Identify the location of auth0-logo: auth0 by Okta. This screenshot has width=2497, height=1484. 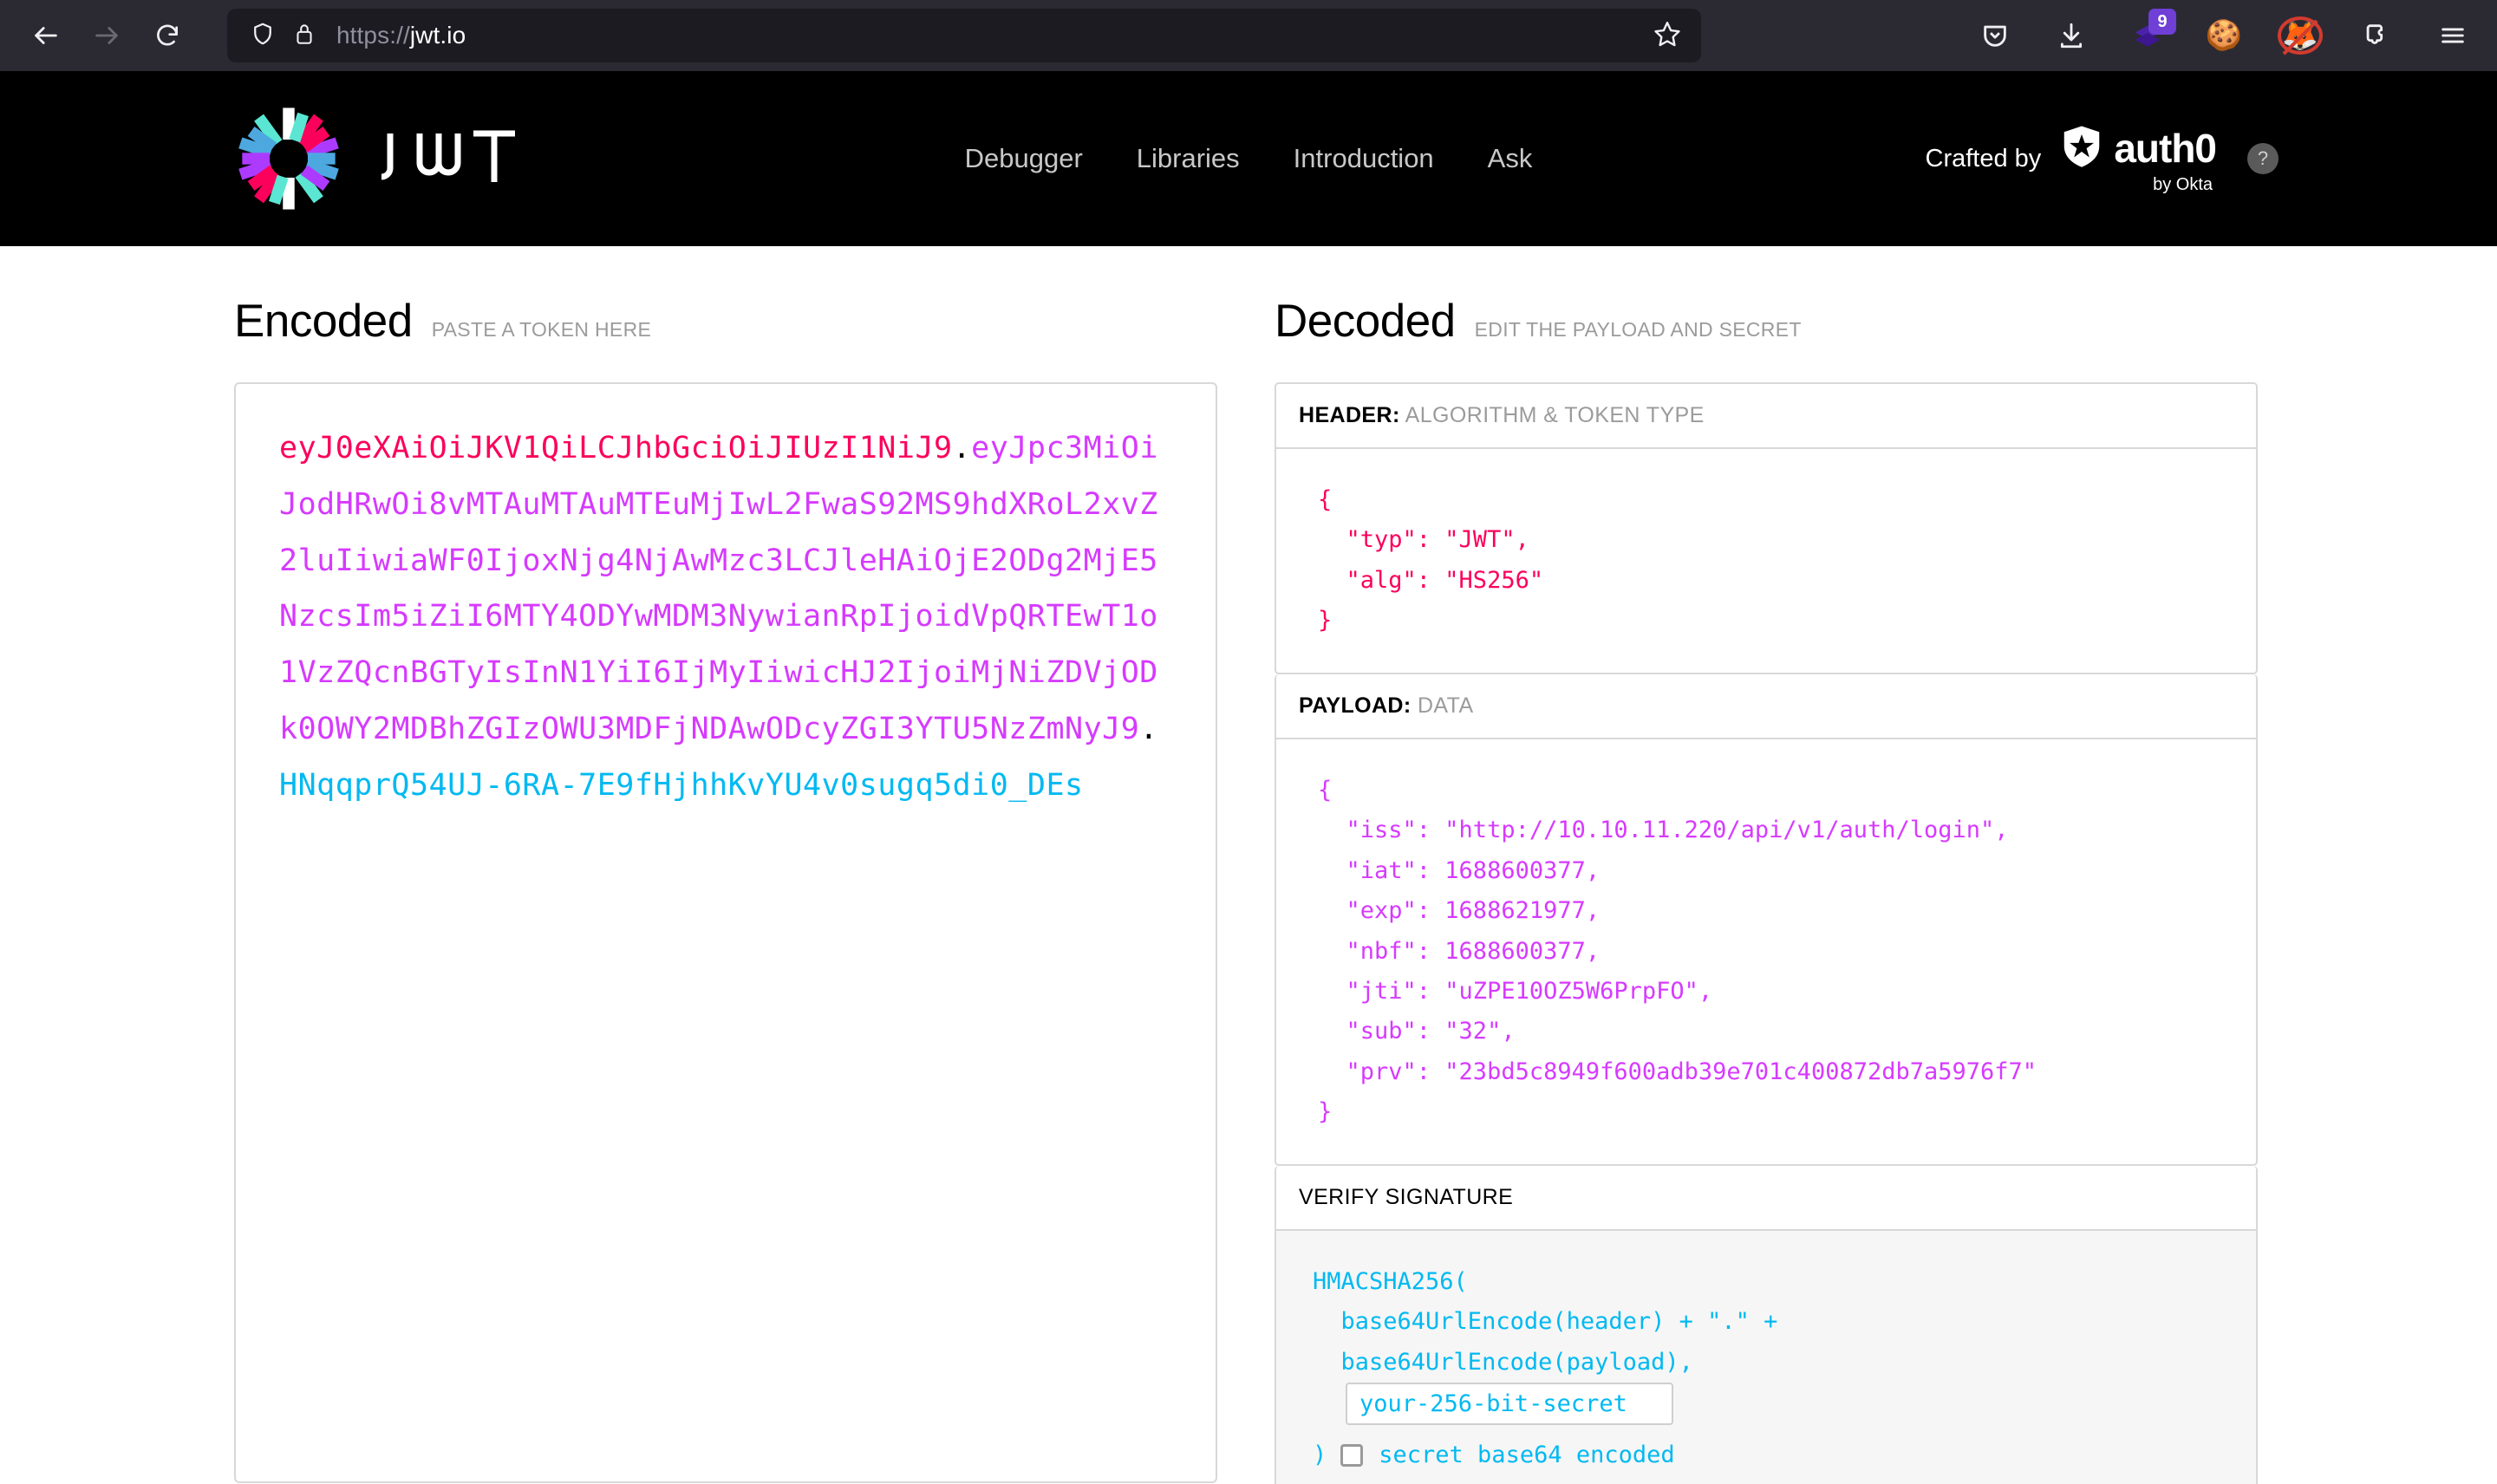
(2137, 158).